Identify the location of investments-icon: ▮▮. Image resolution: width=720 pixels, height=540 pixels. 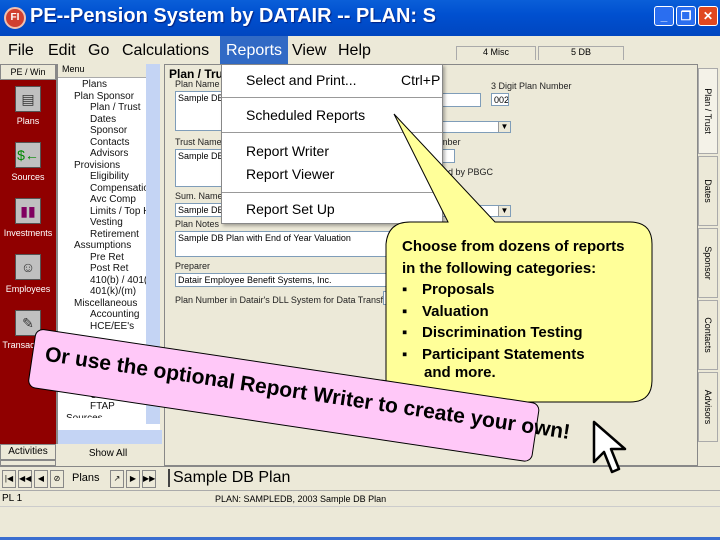
(28, 211).